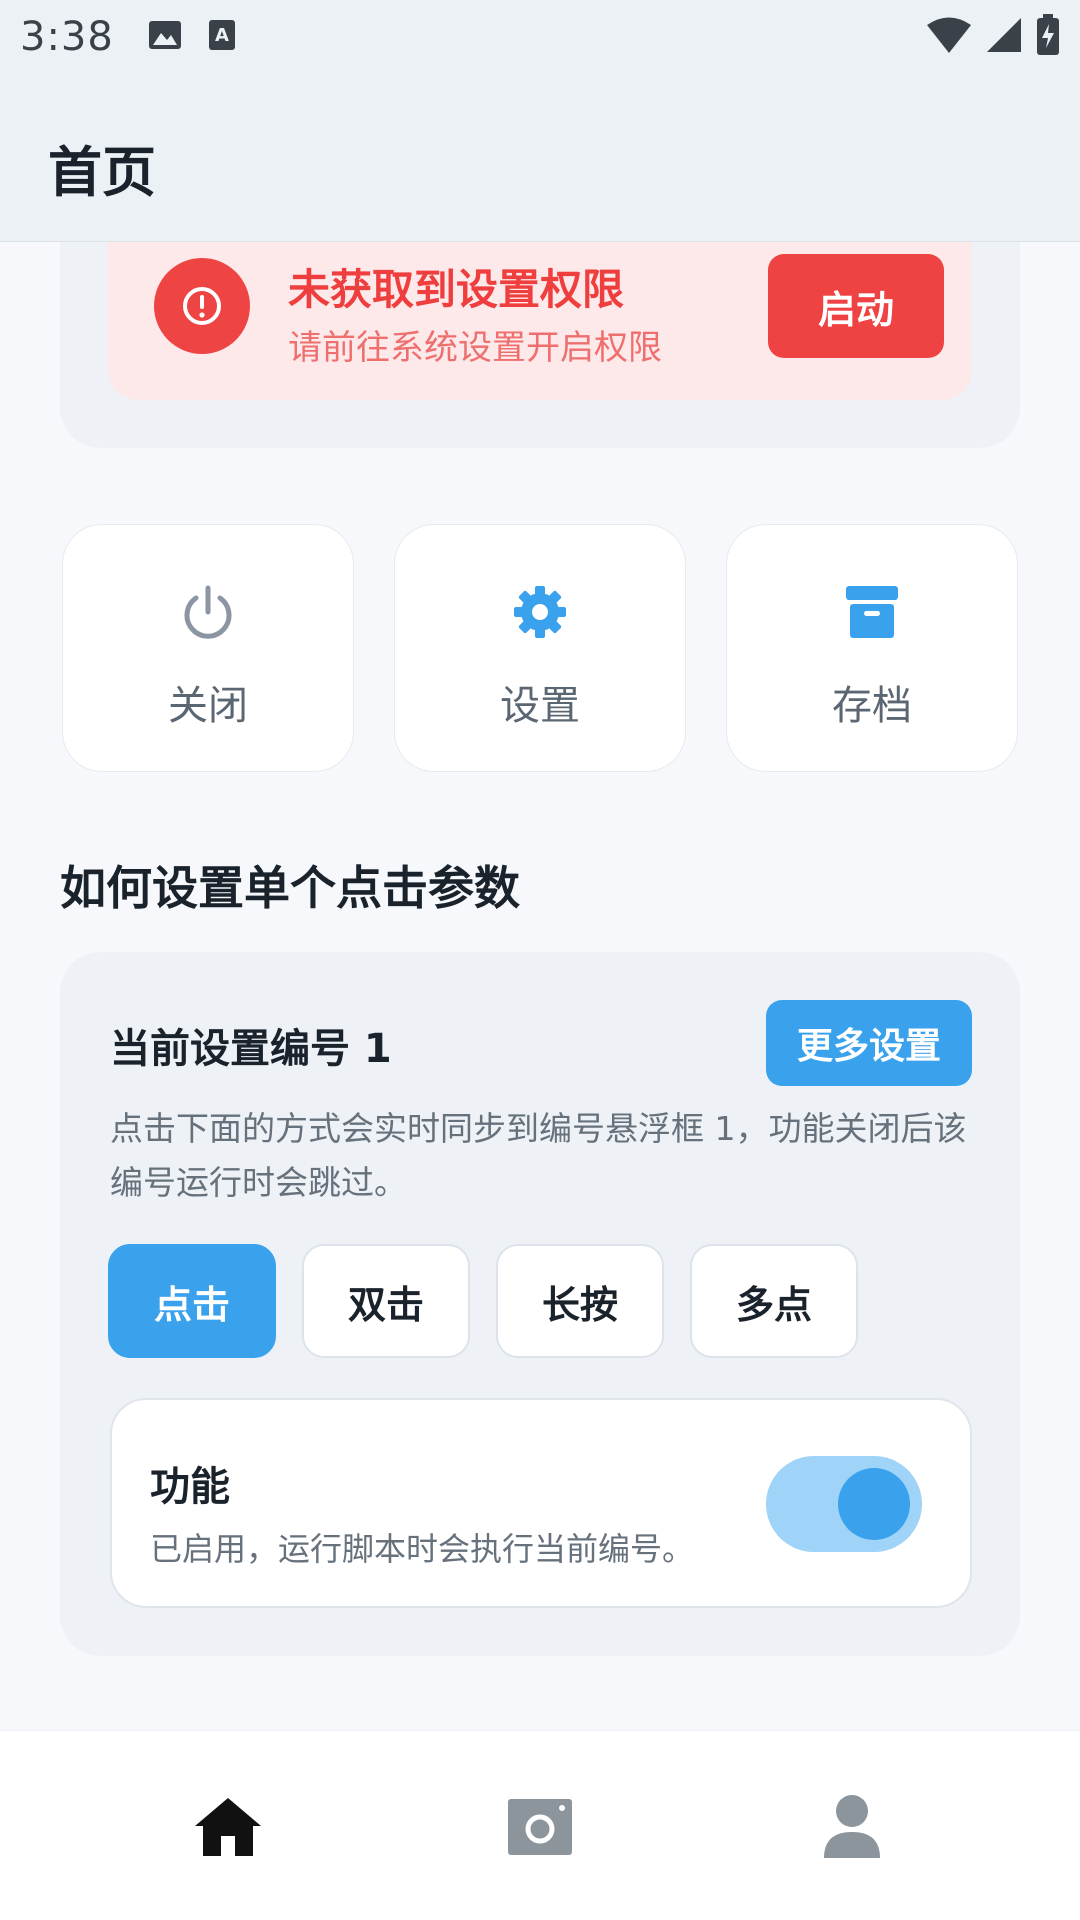 This screenshot has width=1080, height=1920. Describe the element at coordinates (165, 37) in the screenshot. I see `image-icon` at that location.